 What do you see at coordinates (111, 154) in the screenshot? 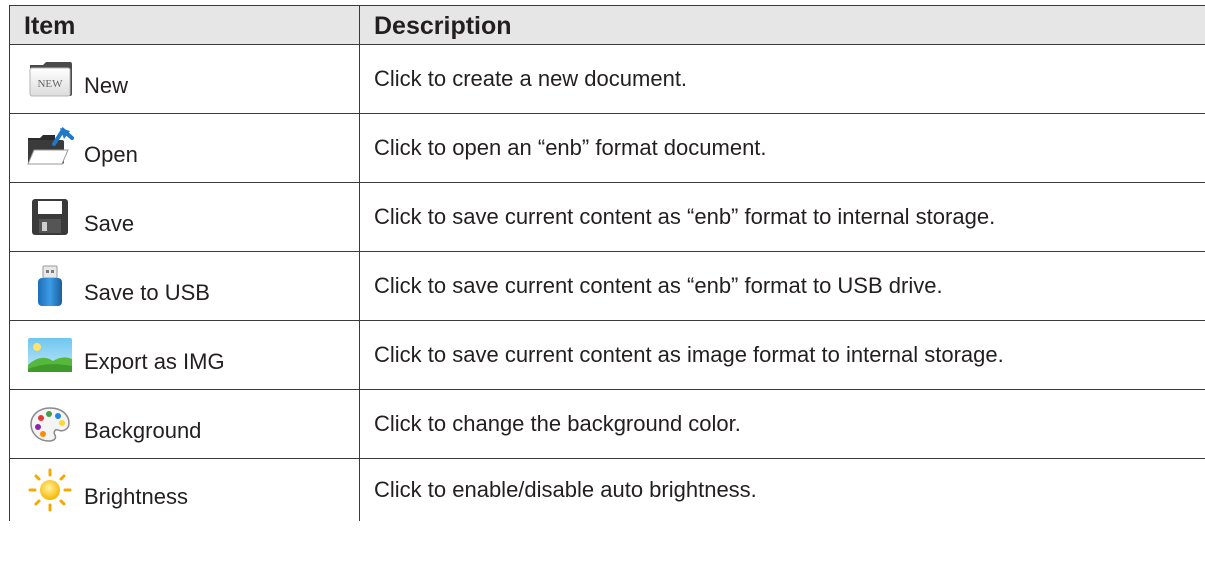
I see `item-label: Open` at bounding box center [111, 154].